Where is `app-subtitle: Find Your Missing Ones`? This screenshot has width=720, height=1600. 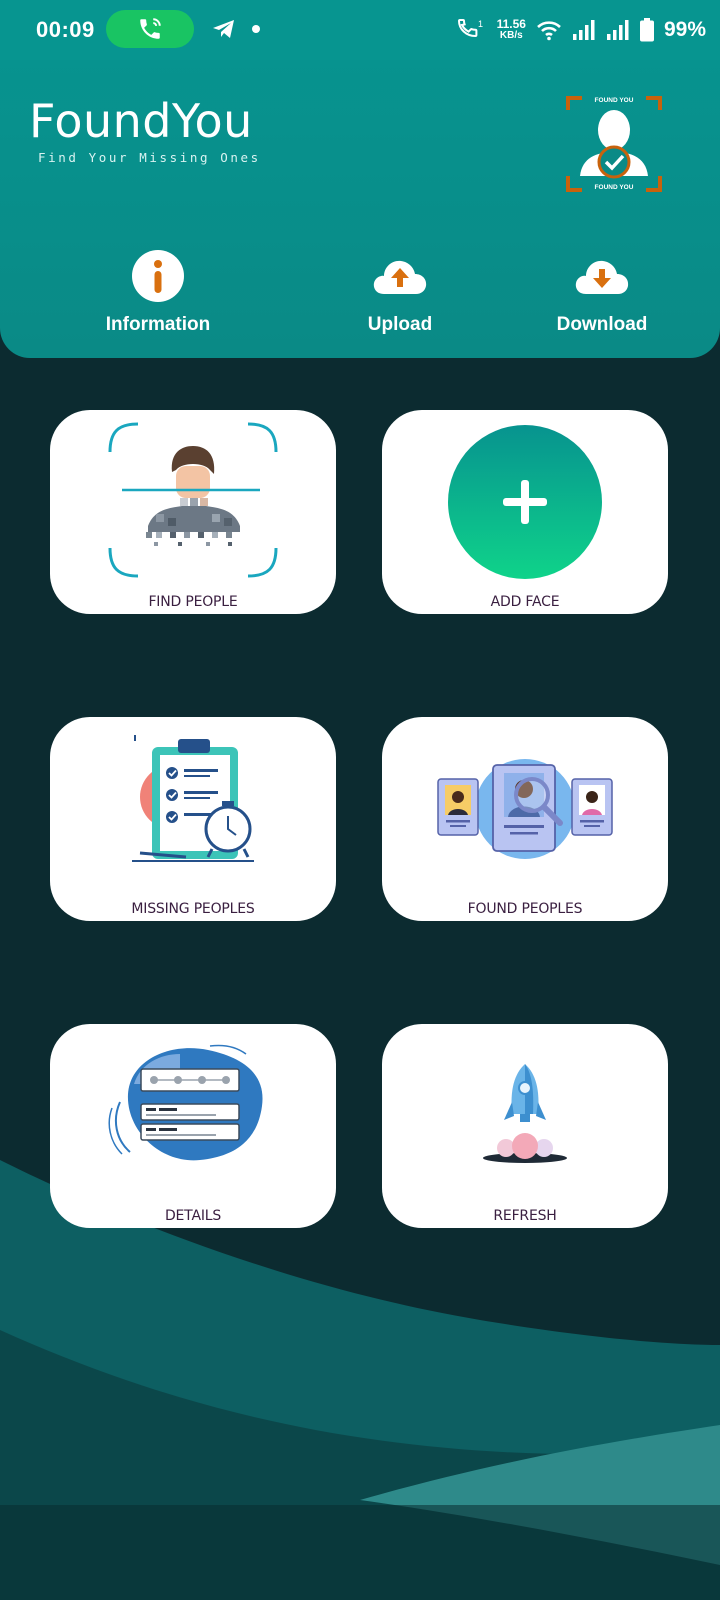
app-subtitle: Find Your Missing Ones is located at coordinates (149, 157).